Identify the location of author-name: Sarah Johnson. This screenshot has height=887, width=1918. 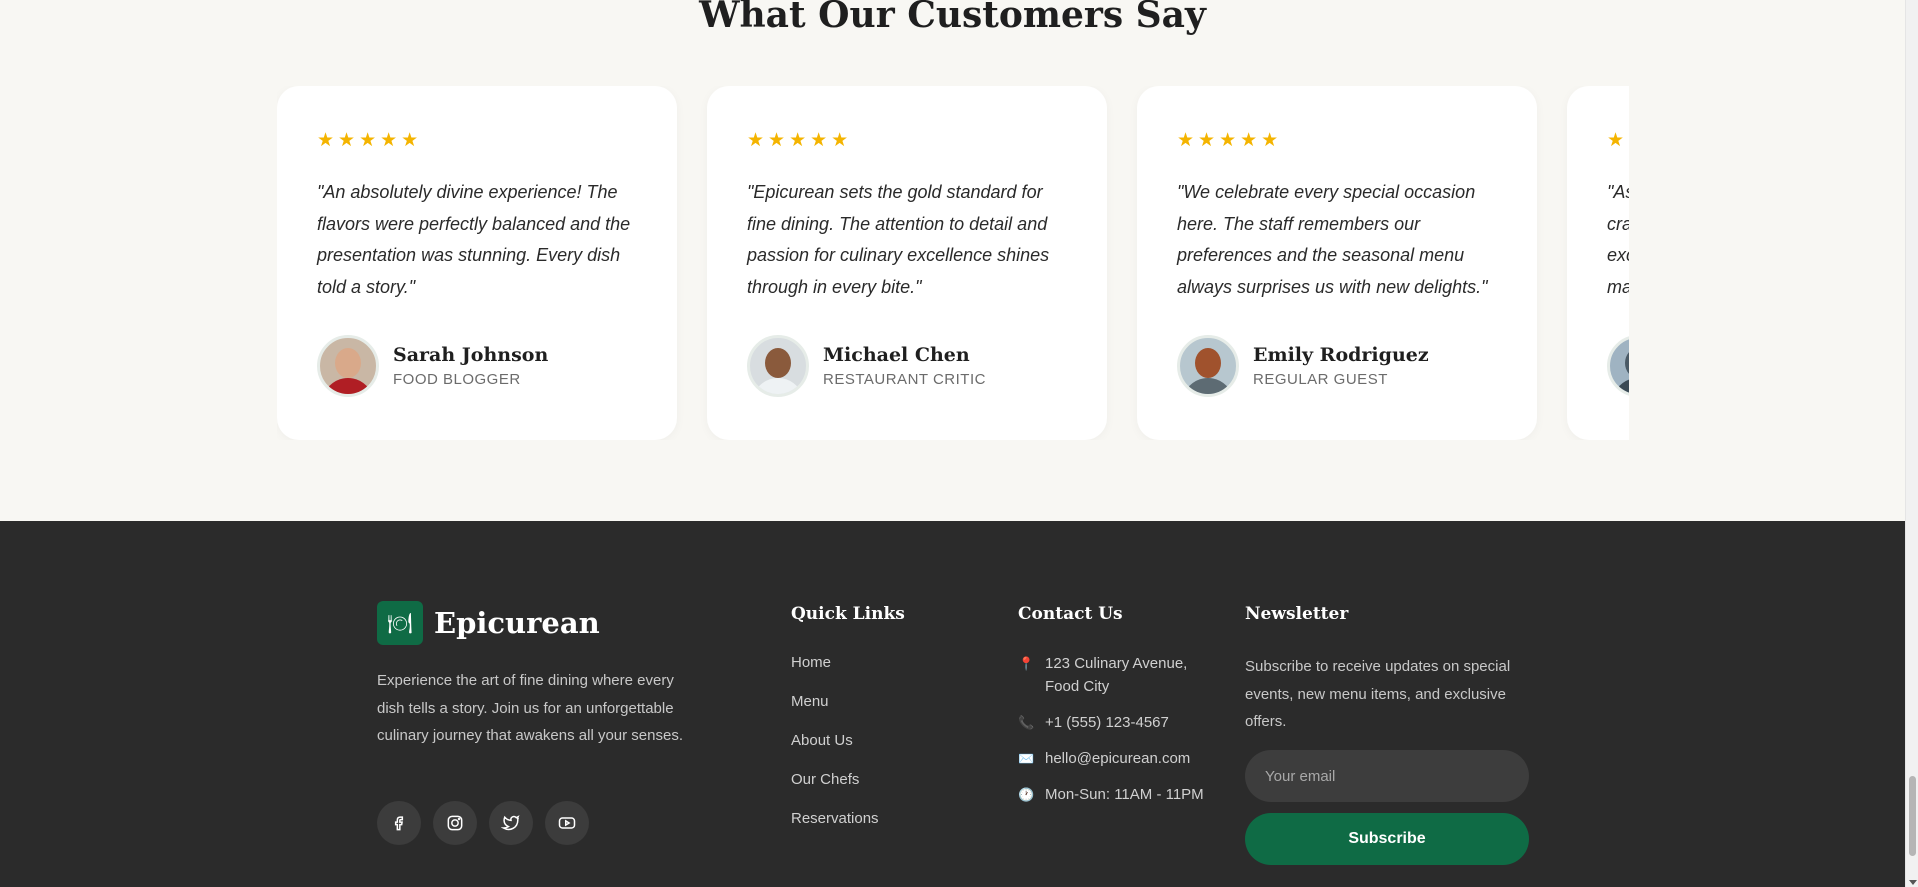
(471, 355).